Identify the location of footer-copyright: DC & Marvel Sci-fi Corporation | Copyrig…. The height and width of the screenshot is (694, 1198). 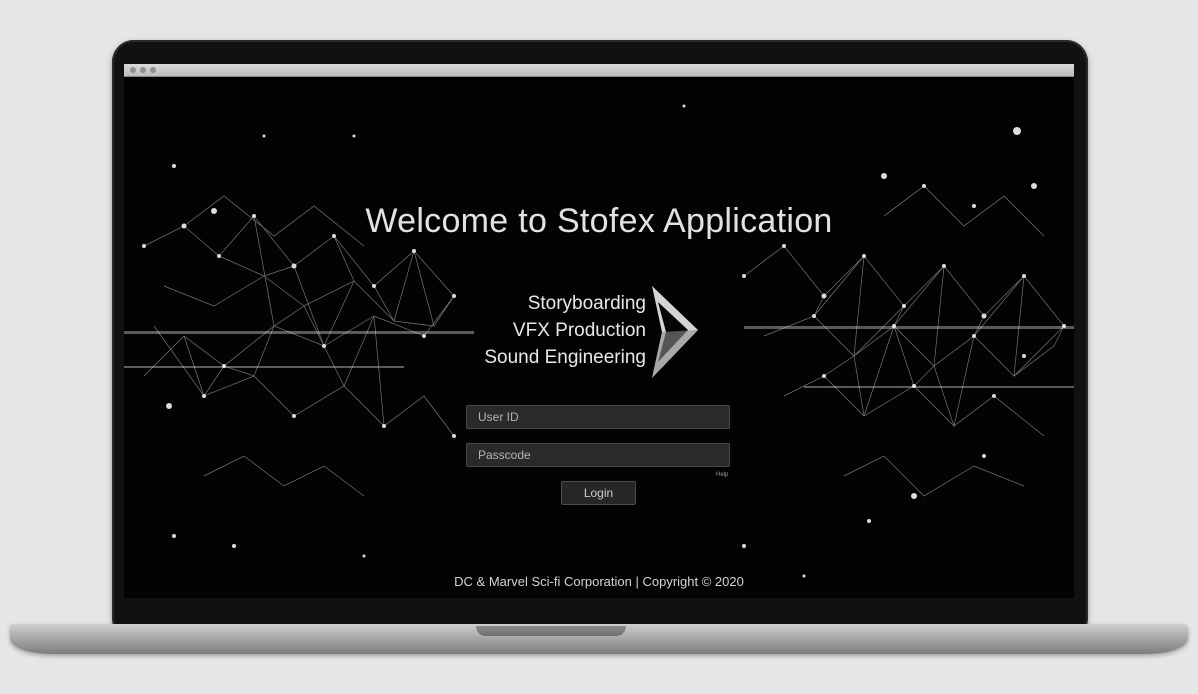
(599, 581).